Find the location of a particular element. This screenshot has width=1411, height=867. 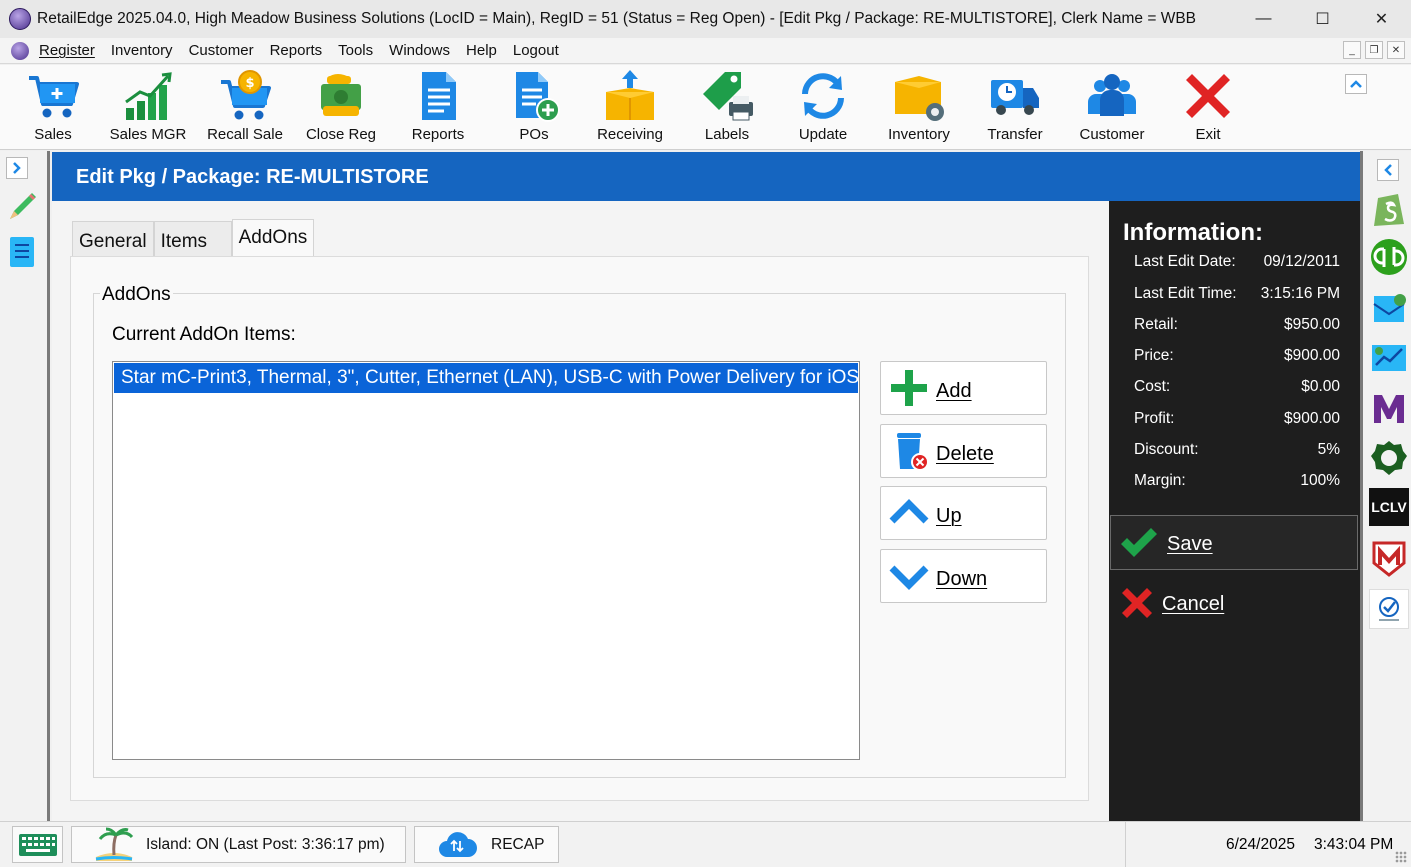

tab-addons: AddOns is located at coordinates (273, 237).